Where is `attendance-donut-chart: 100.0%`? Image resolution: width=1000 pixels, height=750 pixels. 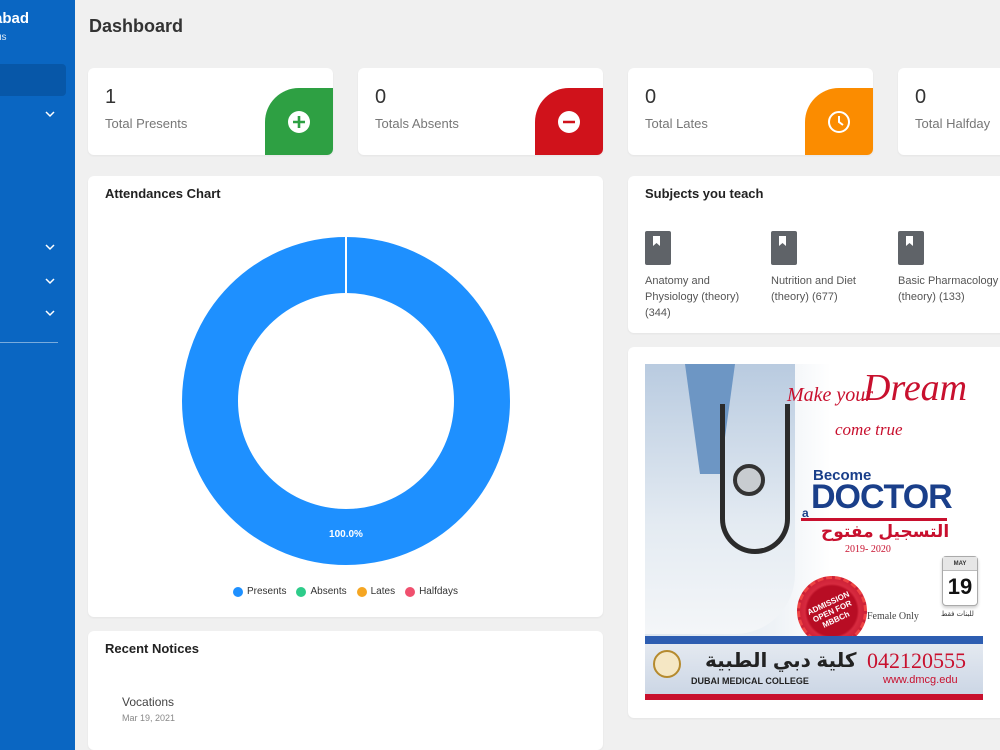 attendance-donut-chart: 100.0% is located at coordinates (346, 401).